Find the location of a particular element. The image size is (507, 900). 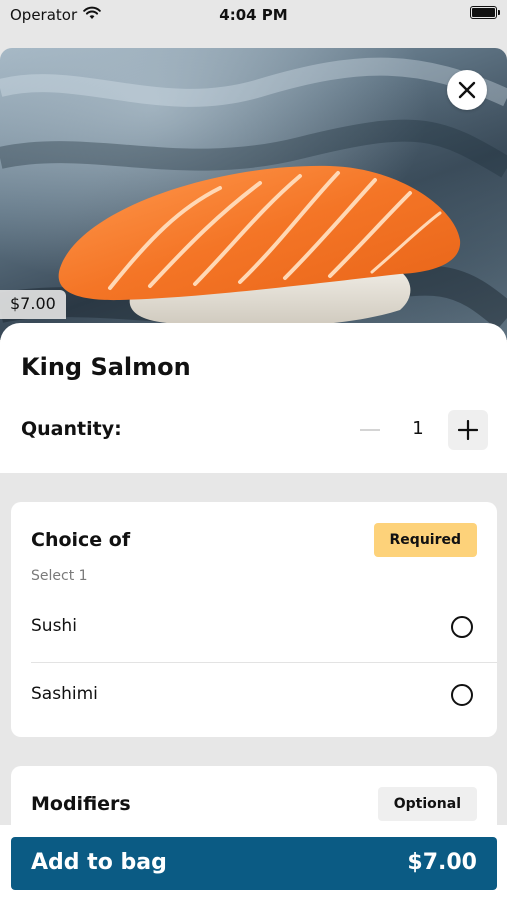

battery-icon is located at coordinates (485, 12).